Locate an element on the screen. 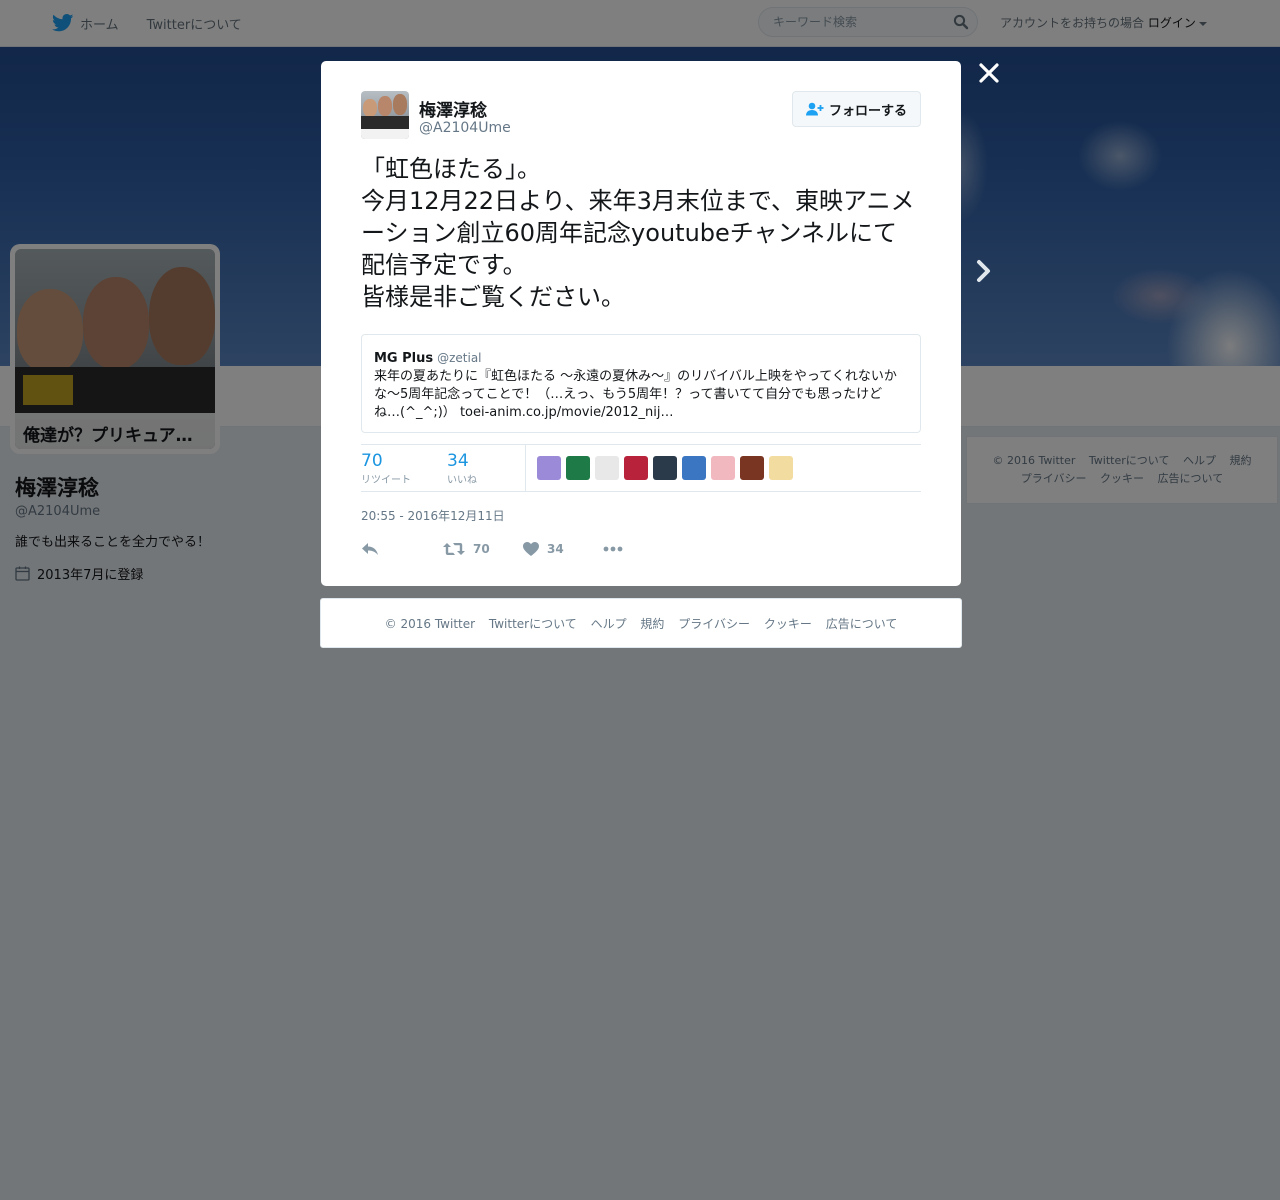  add-user-icon is located at coordinates (814, 109).